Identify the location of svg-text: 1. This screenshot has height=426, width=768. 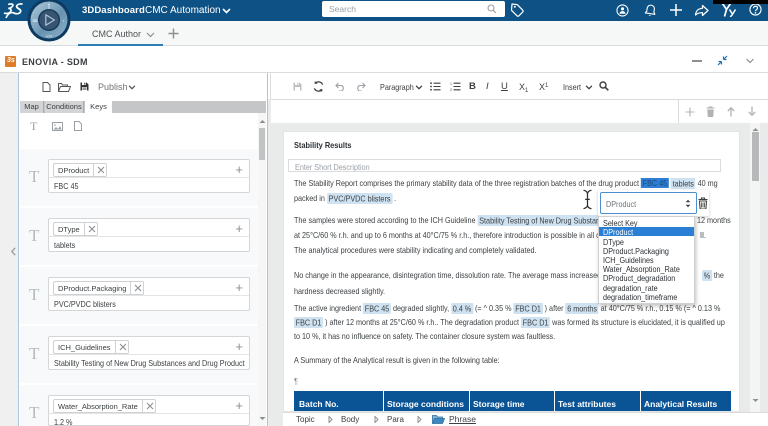
(451, 84).